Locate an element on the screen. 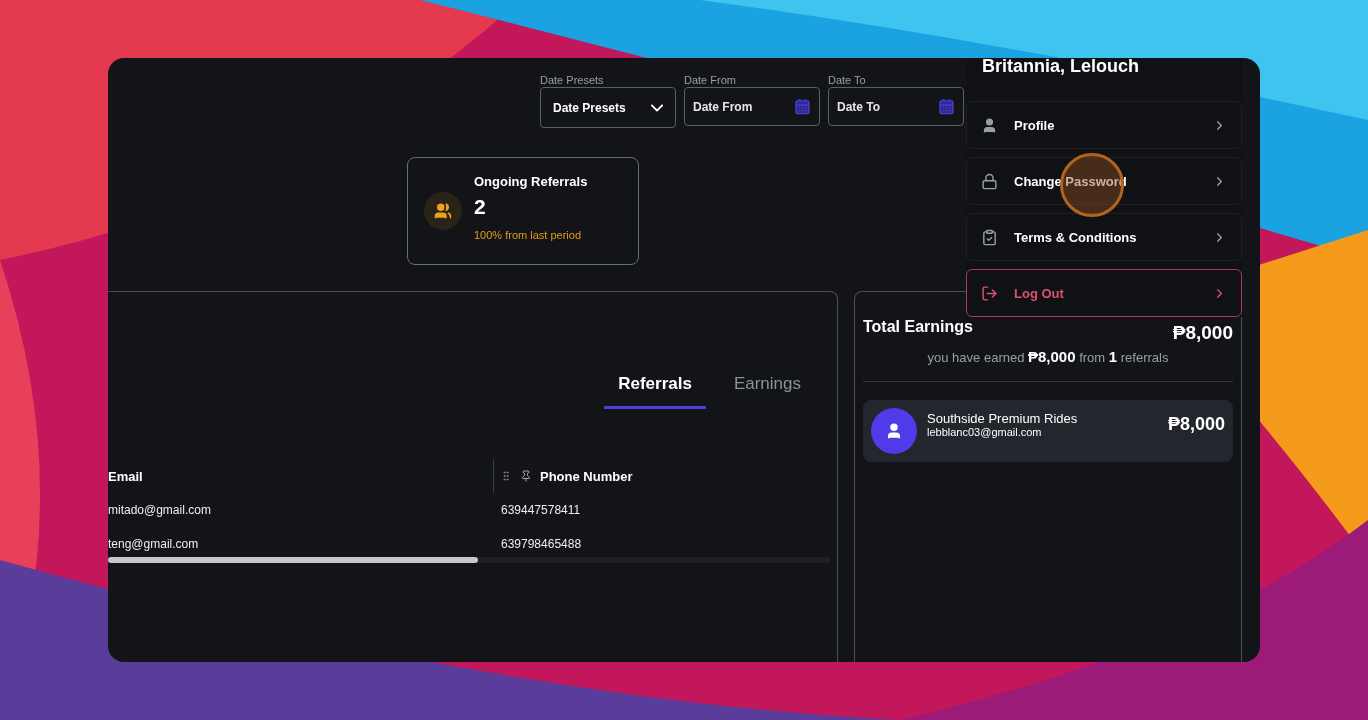  table-cell-text: 639447578411 is located at coordinates (541, 510).